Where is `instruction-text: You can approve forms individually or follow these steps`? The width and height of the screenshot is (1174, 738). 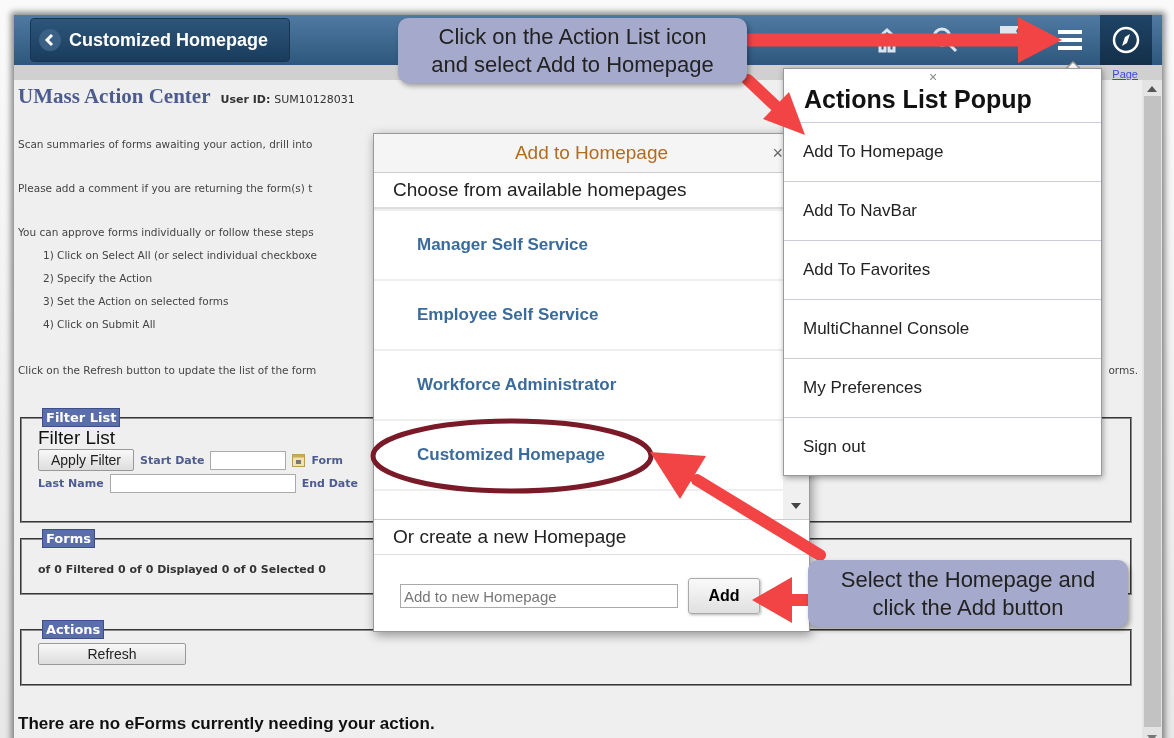 instruction-text: You can approve forms individually or follow these steps is located at coordinates (166, 232).